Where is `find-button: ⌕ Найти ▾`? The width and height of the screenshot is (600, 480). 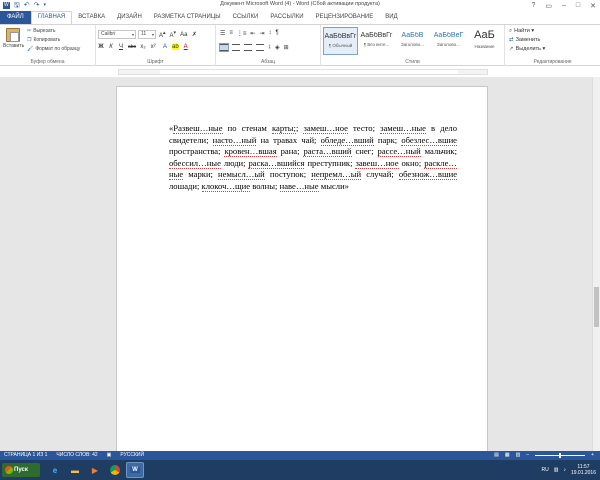 find-button: ⌕ Найти ▾ is located at coordinates (521, 31).